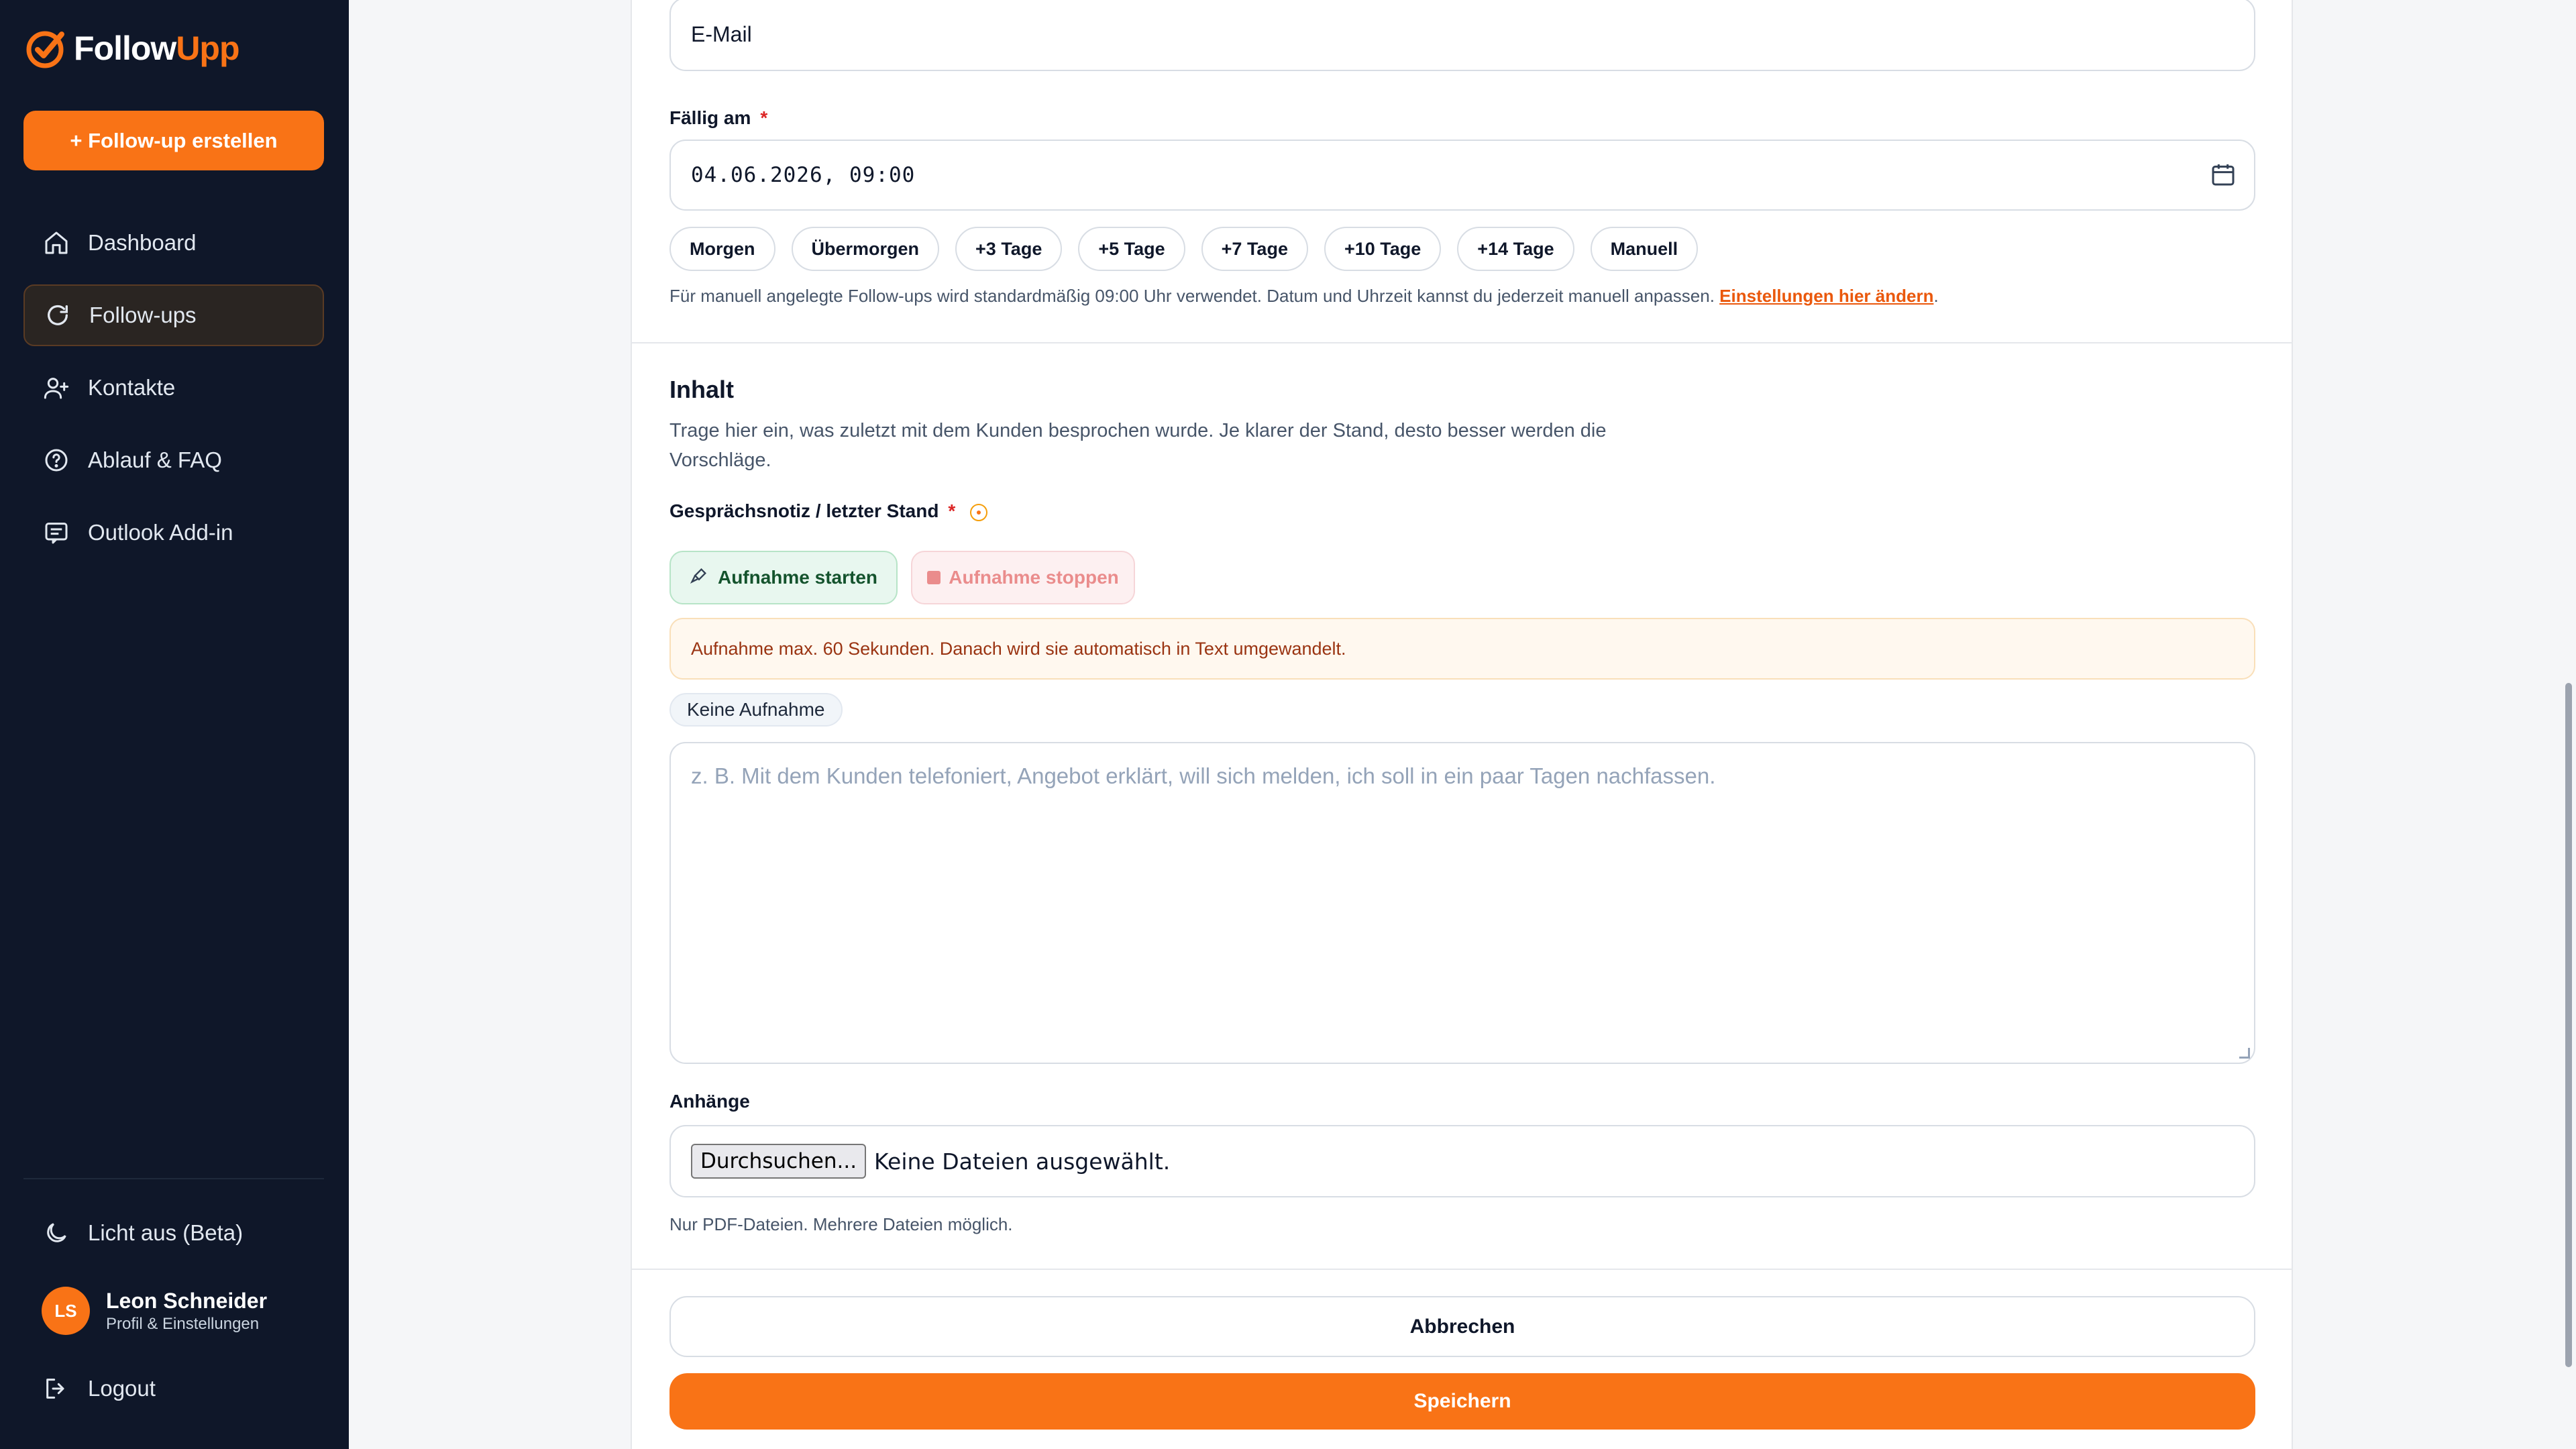 Image resolution: width=2576 pixels, height=1449 pixels. Describe the element at coordinates (803, 175) in the screenshot. I see `due-date-value: 04.06.2026, 09:00` at that location.